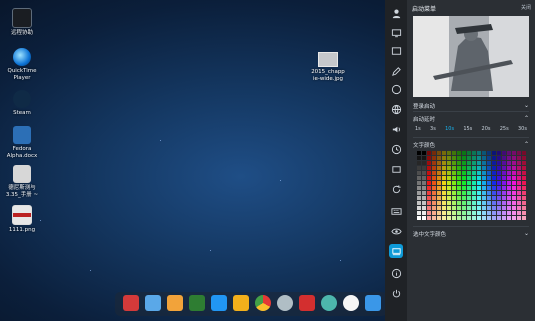 This screenshot has width=535, height=321. What do you see at coordinates (22, 22) in the screenshot?
I see `desktop-icon-remote: 远程协助` at bounding box center [22, 22].